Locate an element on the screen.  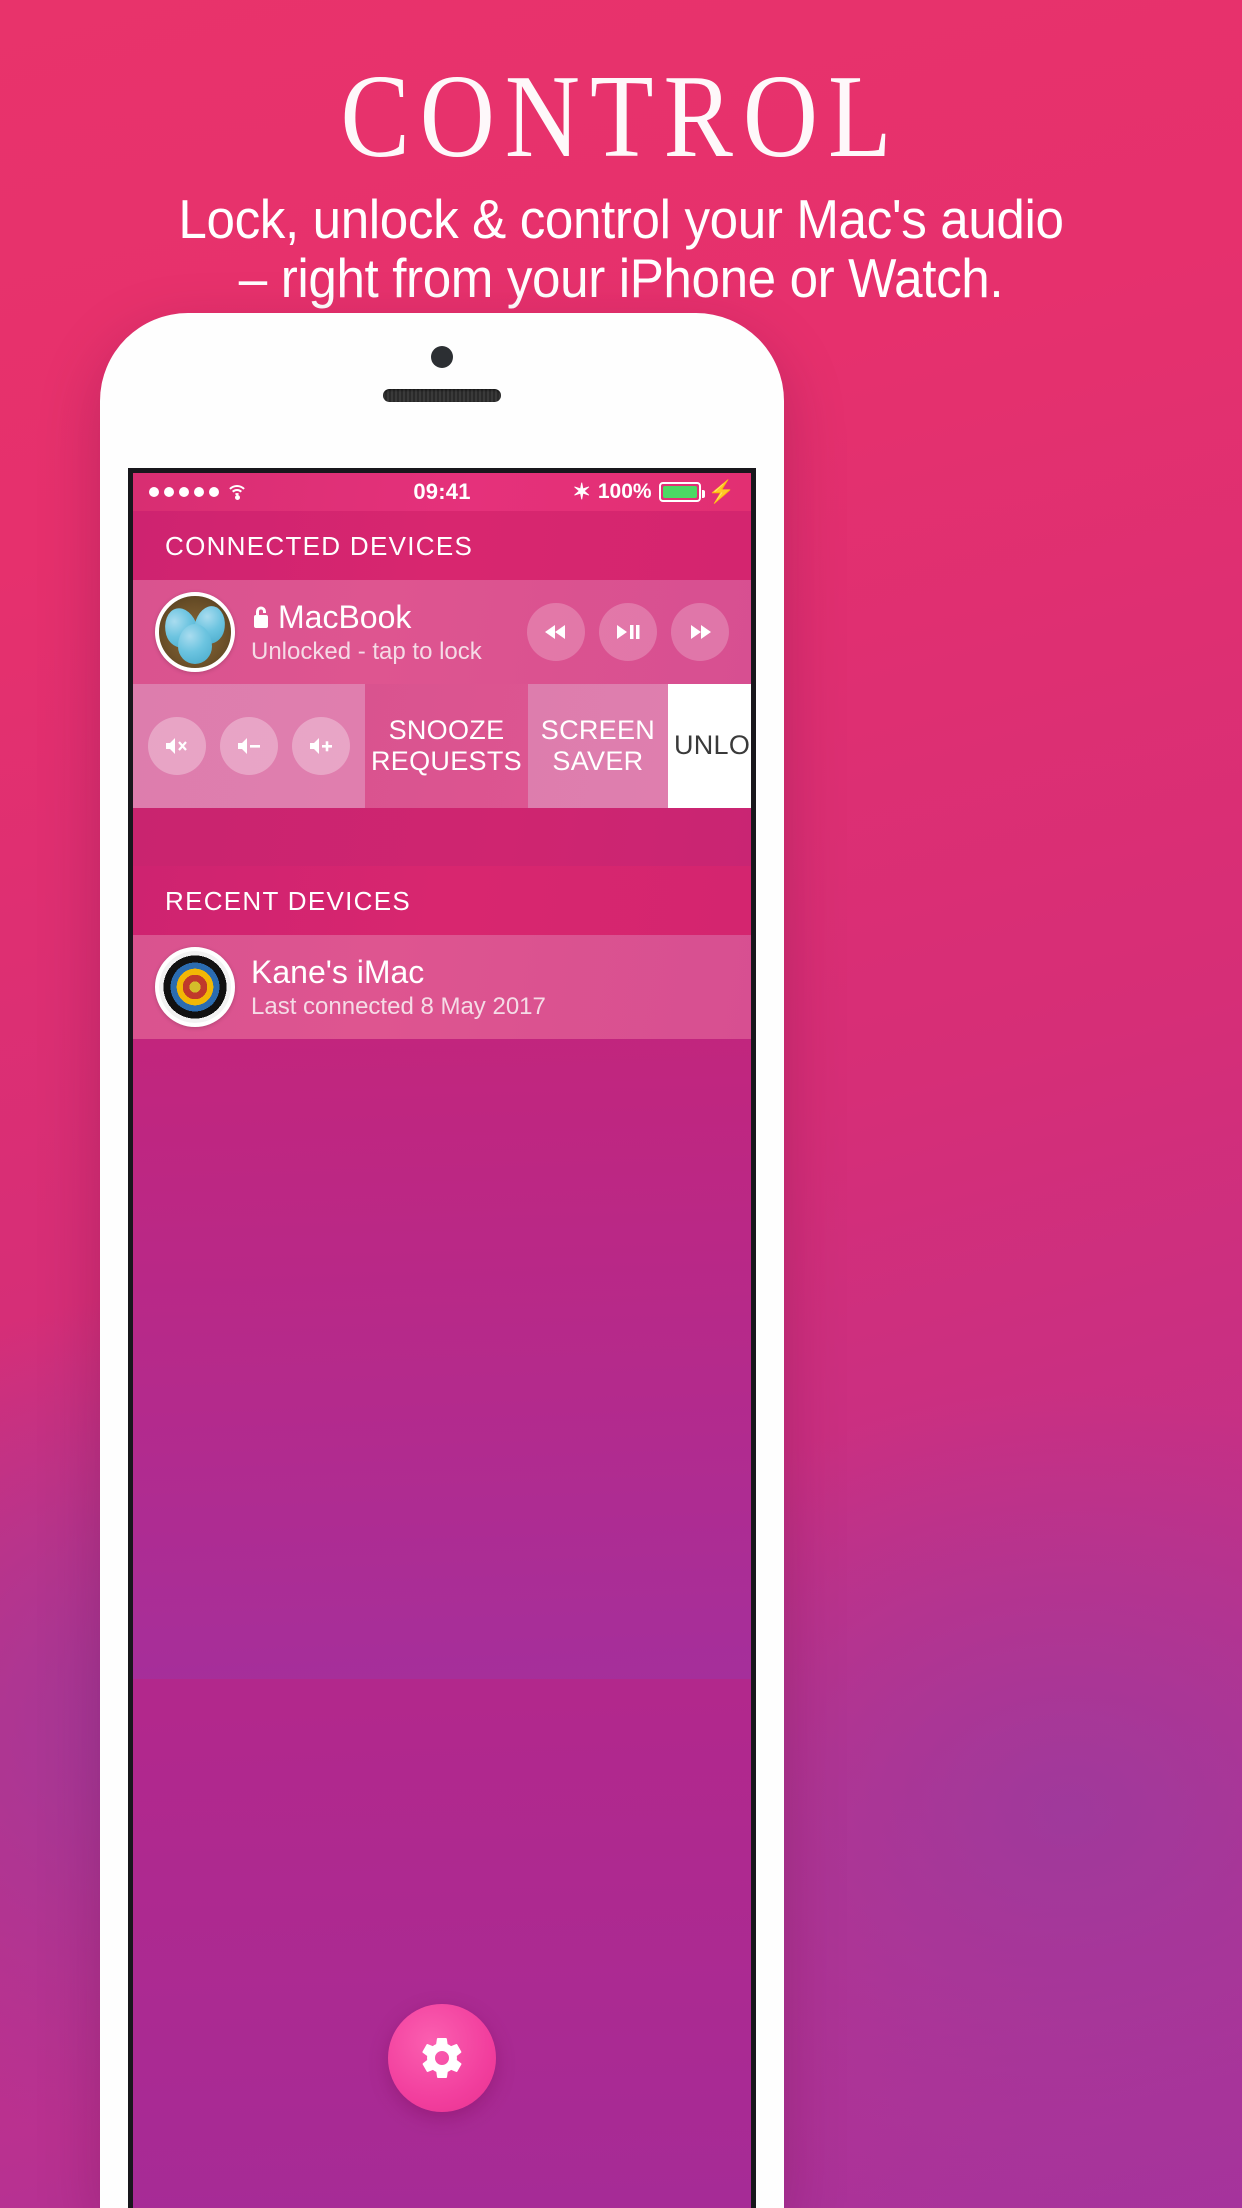
connected-device-name-row: MacBook is located at coordinates (366, 617).